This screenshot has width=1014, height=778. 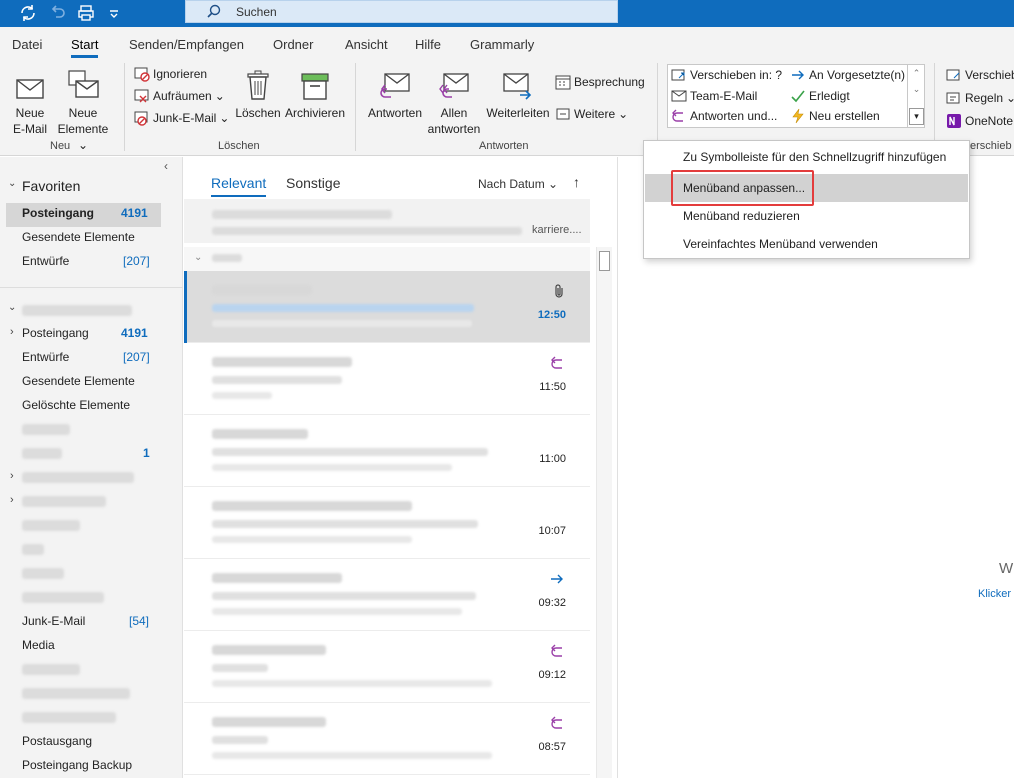 What do you see at coordinates (820, 96) in the screenshot?
I see `qs-done: Erledigt` at bounding box center [820, 96].